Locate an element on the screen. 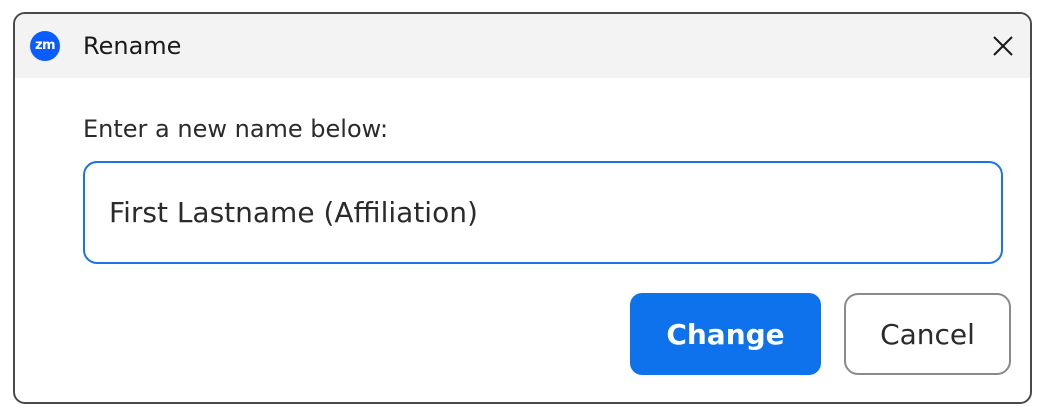 This screenshot has height=413, width=1043. close-icon is located at coordinates (1003, 46).